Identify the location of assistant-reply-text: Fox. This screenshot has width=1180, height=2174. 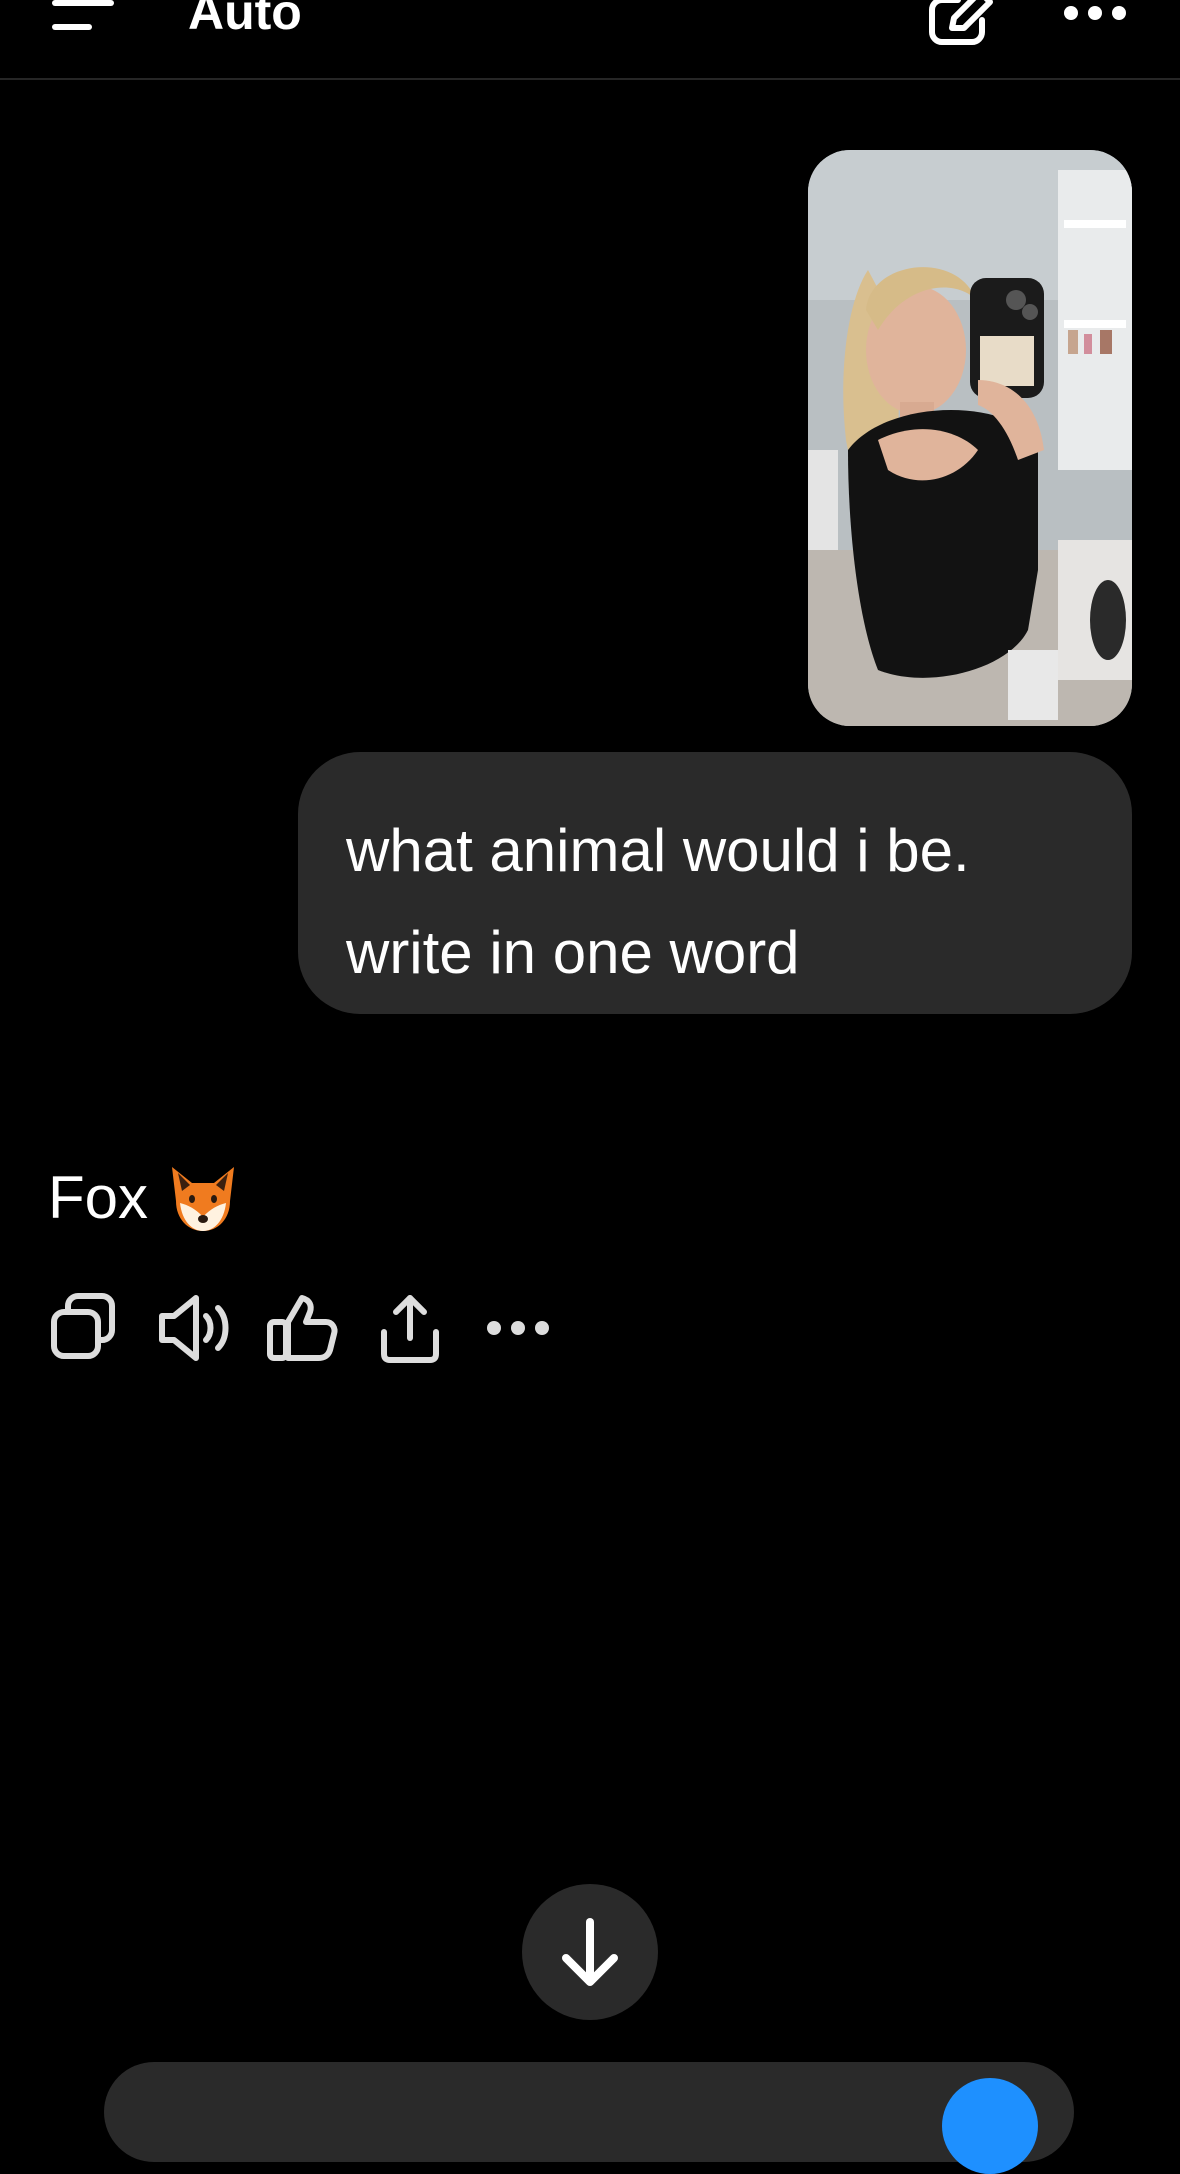
(98, 1197).